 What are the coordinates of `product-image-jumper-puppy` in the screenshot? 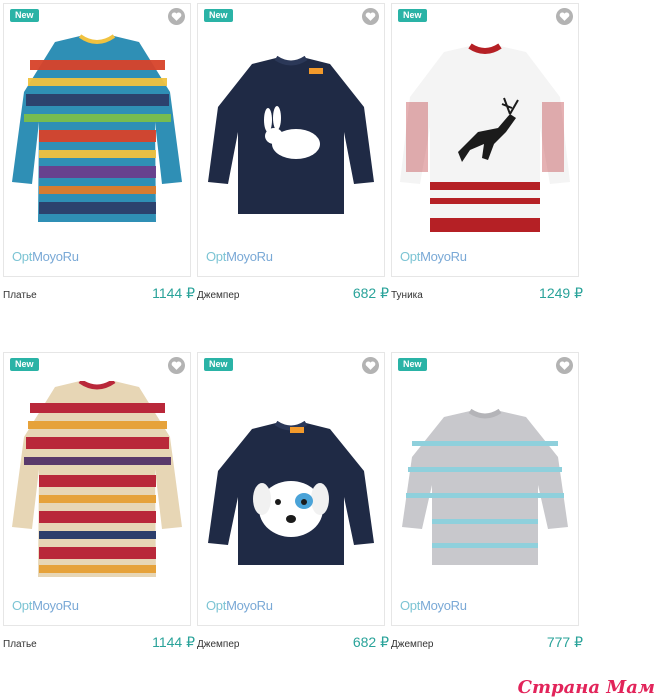 It's located at (291, 483).